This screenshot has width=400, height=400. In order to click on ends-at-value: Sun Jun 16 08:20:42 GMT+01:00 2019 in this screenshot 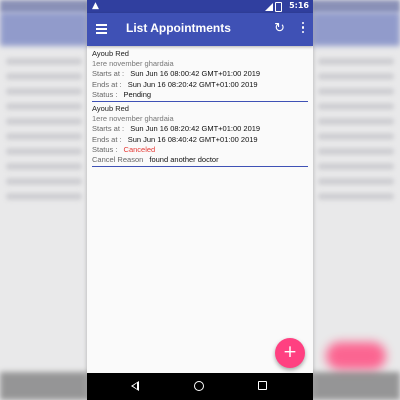, I will do `click(192, 84)`.